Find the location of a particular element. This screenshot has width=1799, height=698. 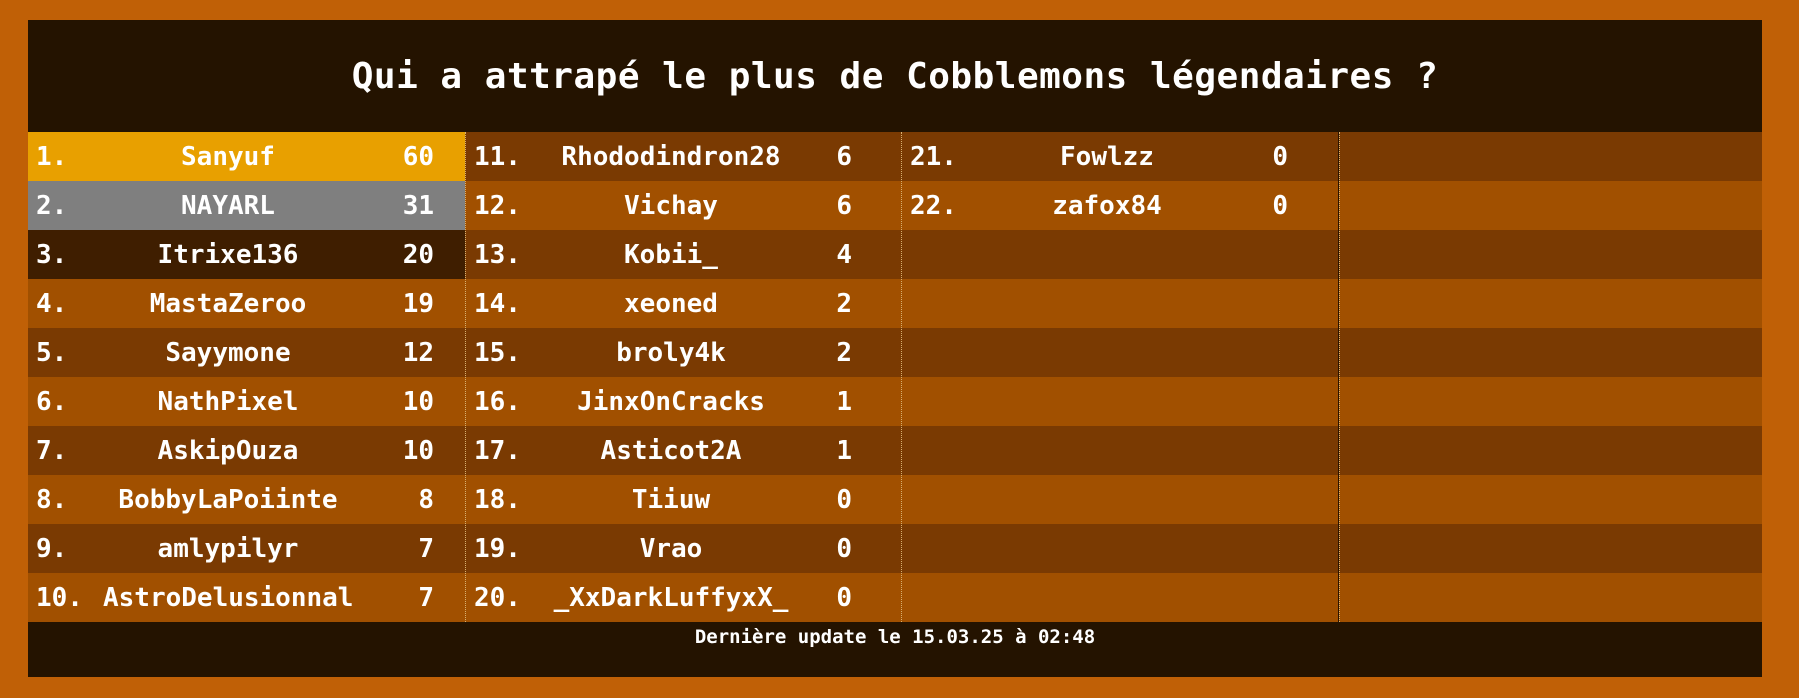

entry-score: 8 is located at coordinates (426, 499).